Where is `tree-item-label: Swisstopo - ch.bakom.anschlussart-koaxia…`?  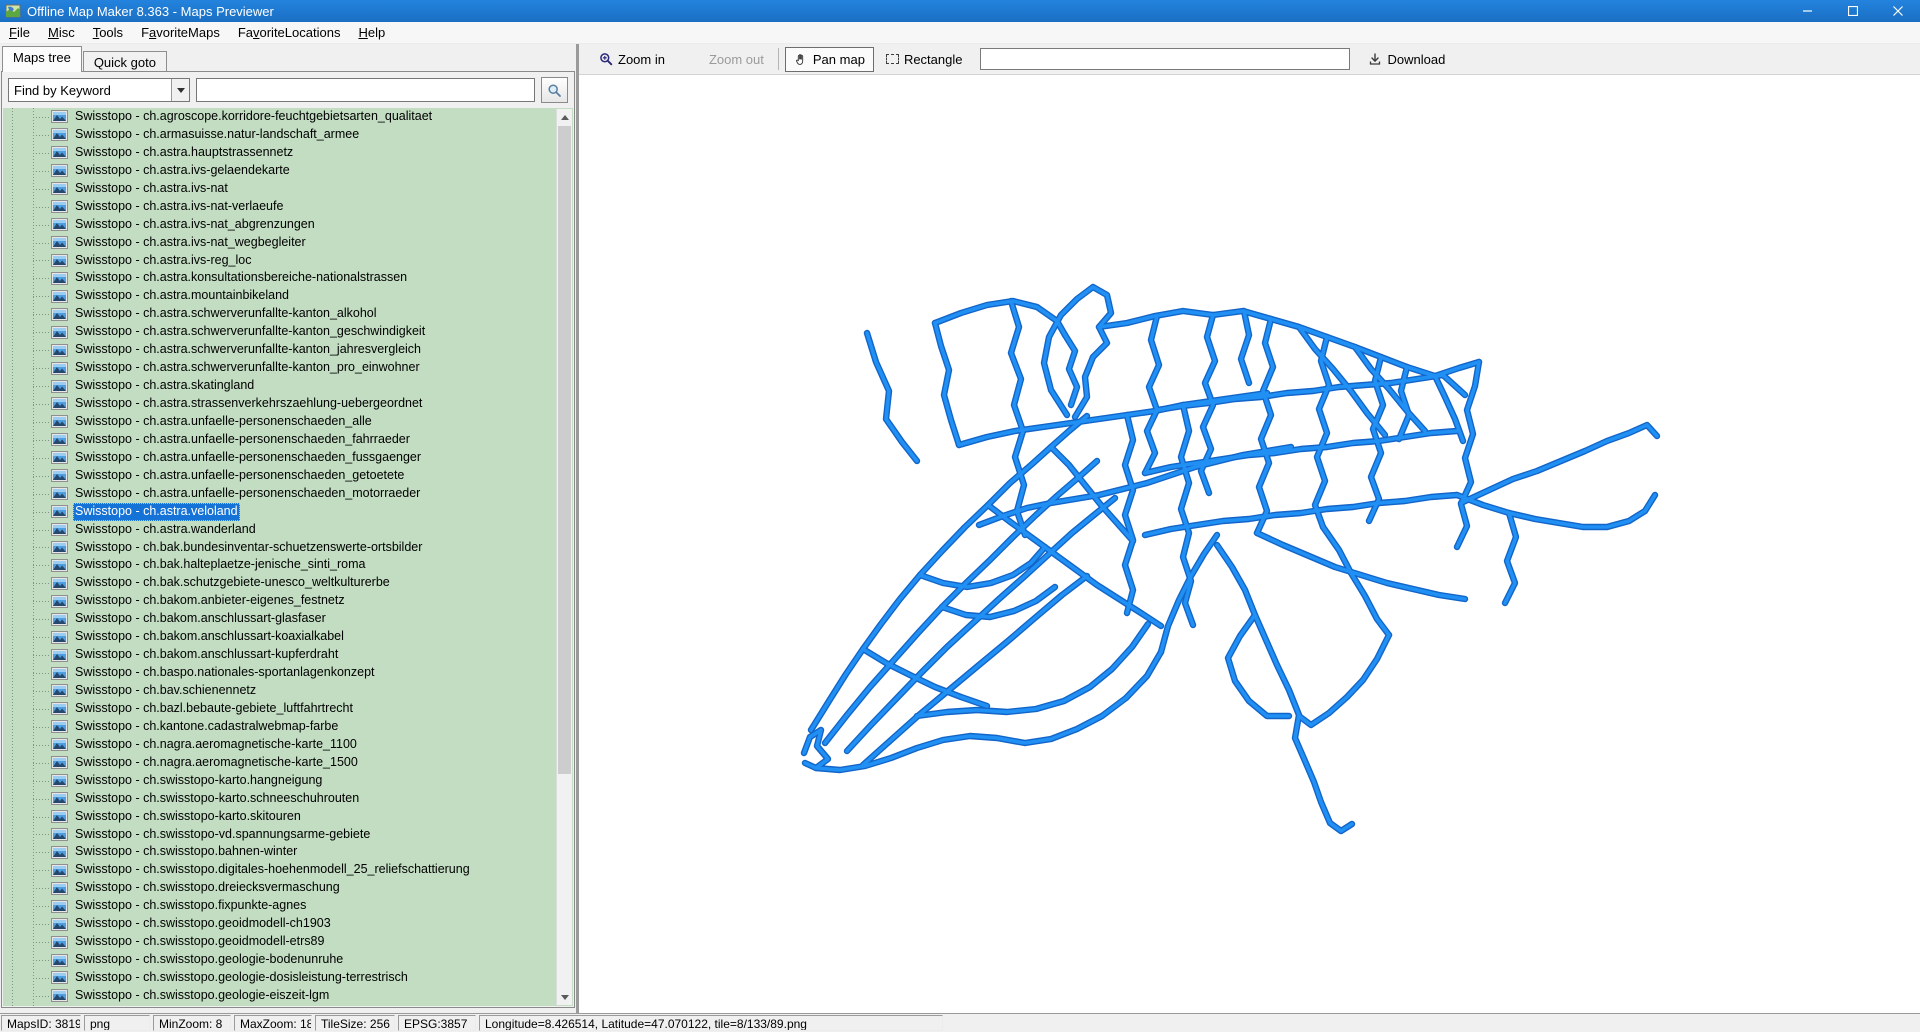
tree-item-label: Swisstopo - ch.bakom.anschlussart-koaxia… is located at coordinates (209, 636).